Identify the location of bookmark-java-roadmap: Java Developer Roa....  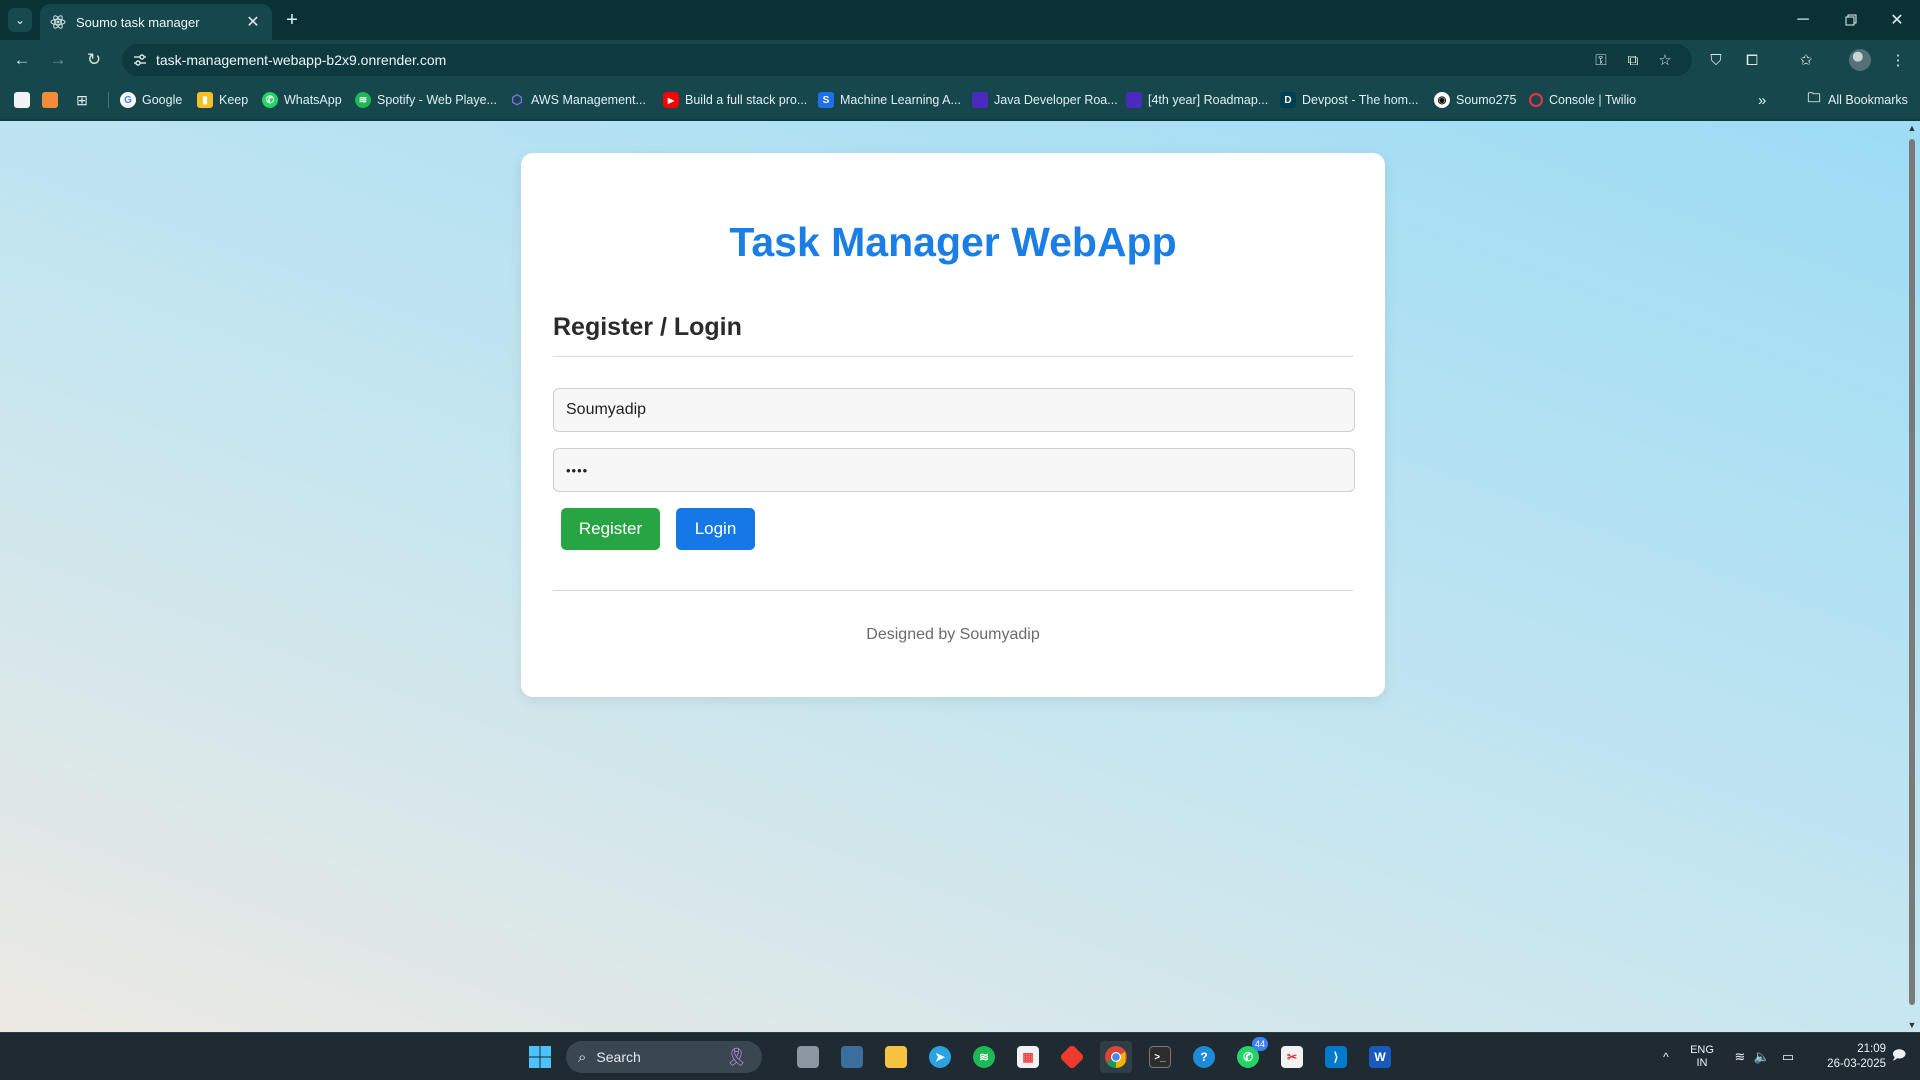
(1045, 100).